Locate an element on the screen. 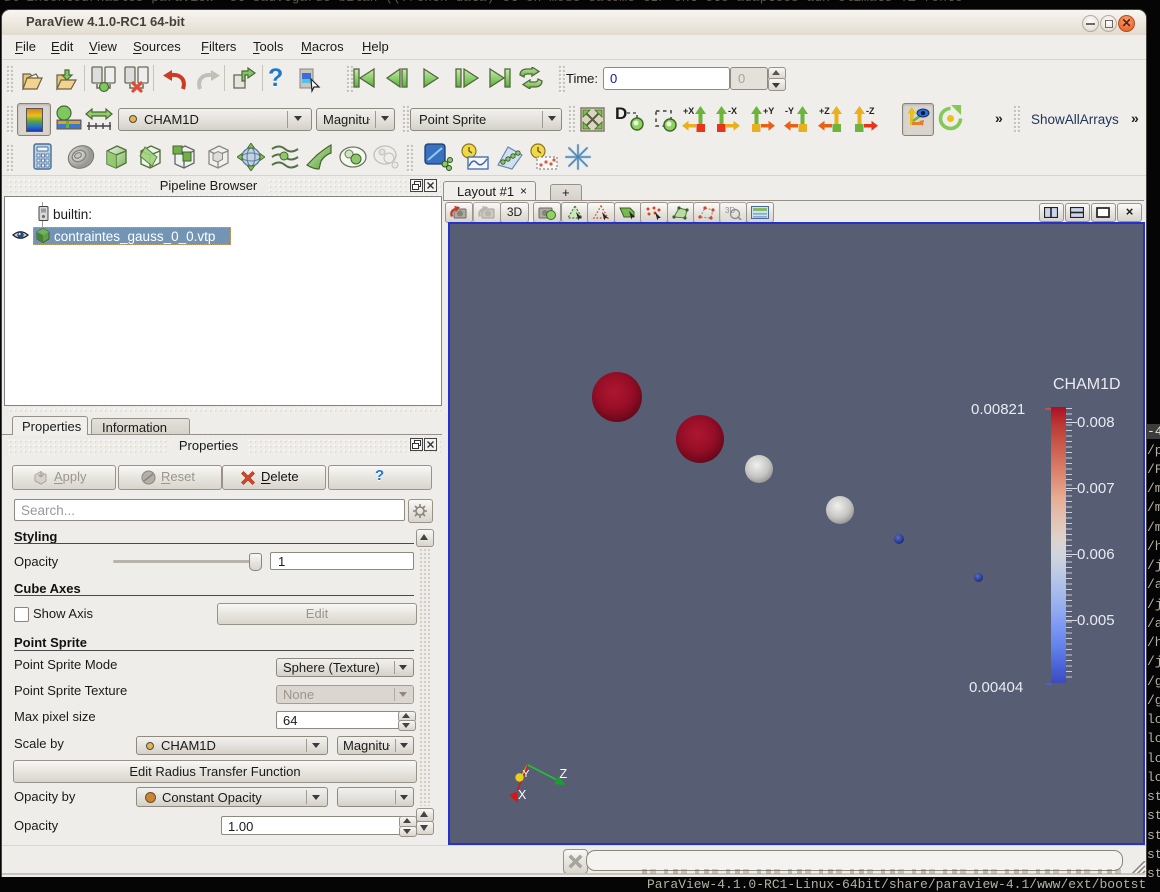 The width and height of the screenshot is (1160, 892). svg-text: -X is located at coordinates (732, 111).